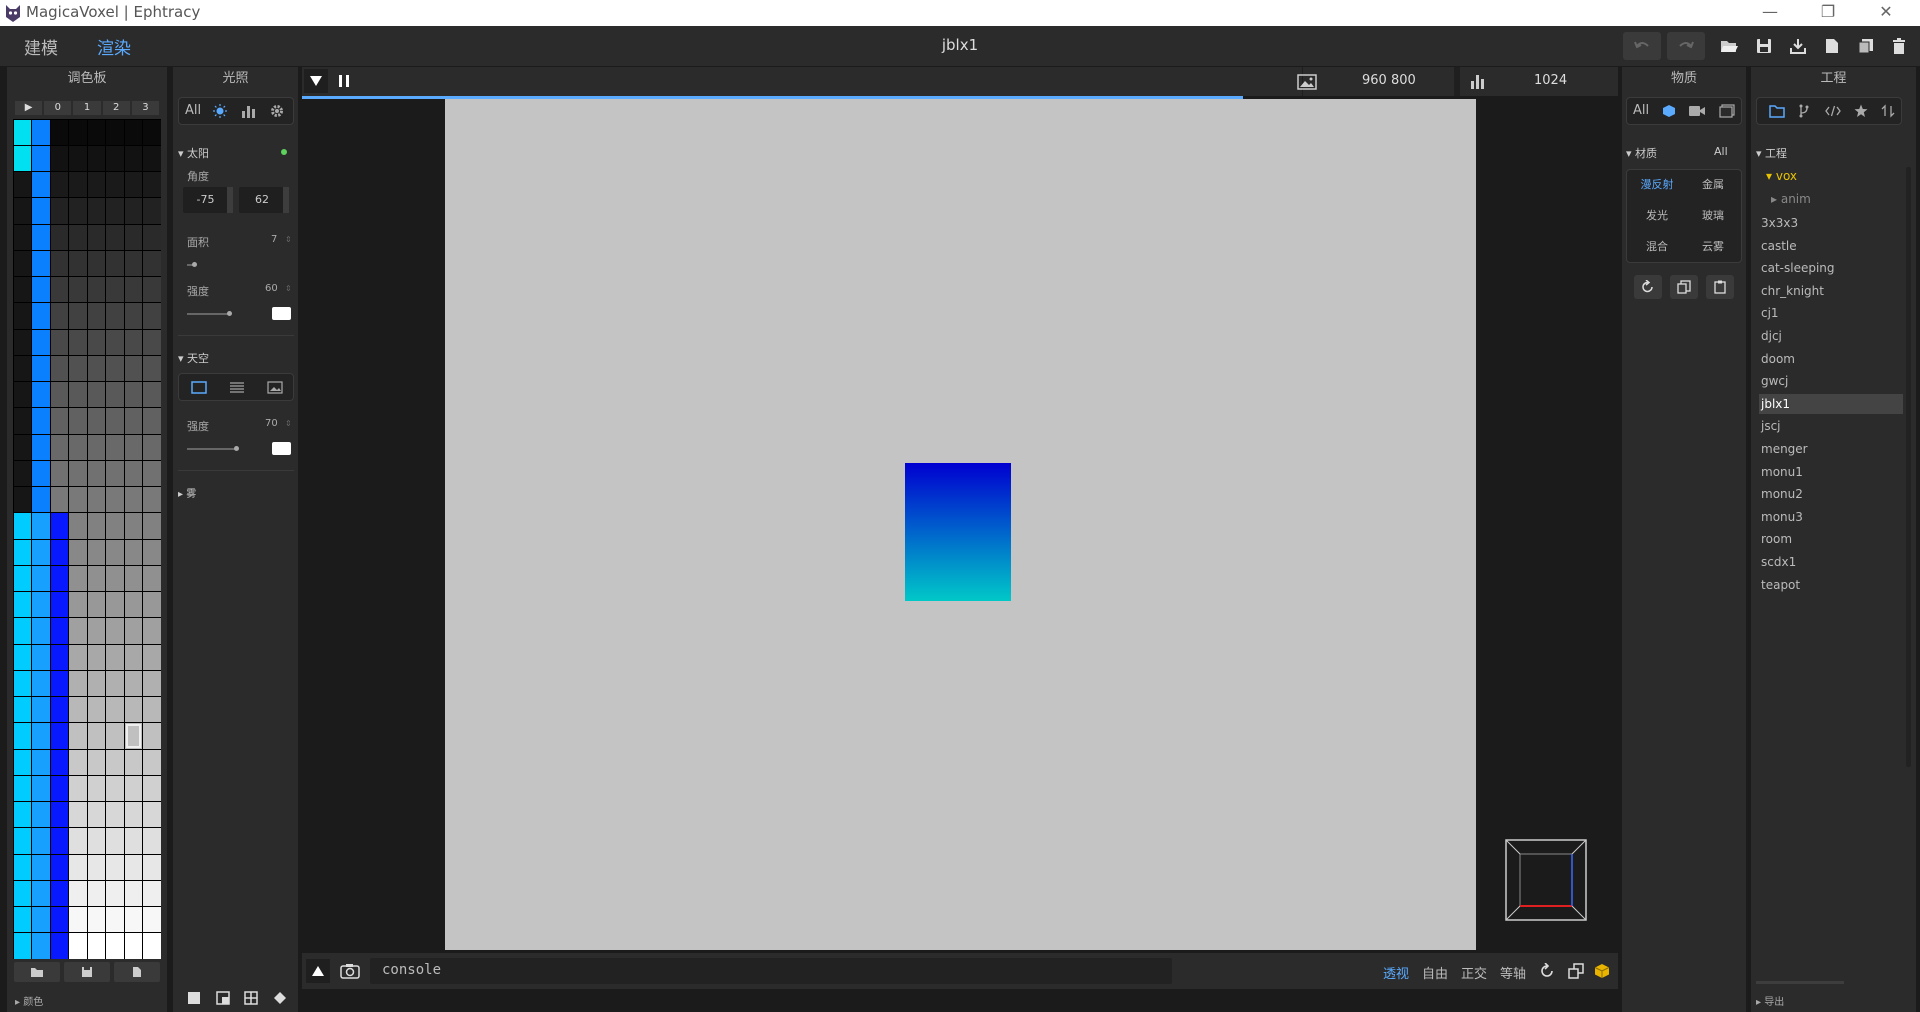 This screenshot has height=1012, width=1920. I want to click on project-file-item: 3x3x3, so click(1831, 223).